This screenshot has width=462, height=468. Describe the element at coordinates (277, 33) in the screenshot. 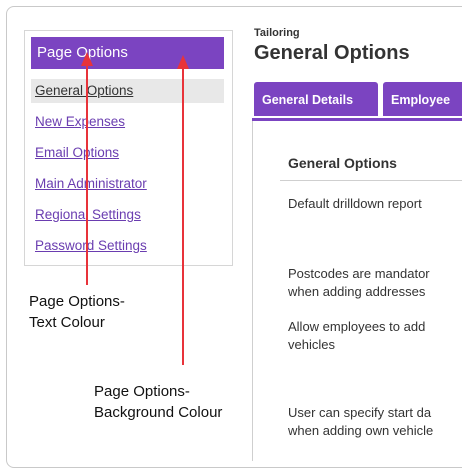

I see `breadcrumb: Tailoring` at that location.